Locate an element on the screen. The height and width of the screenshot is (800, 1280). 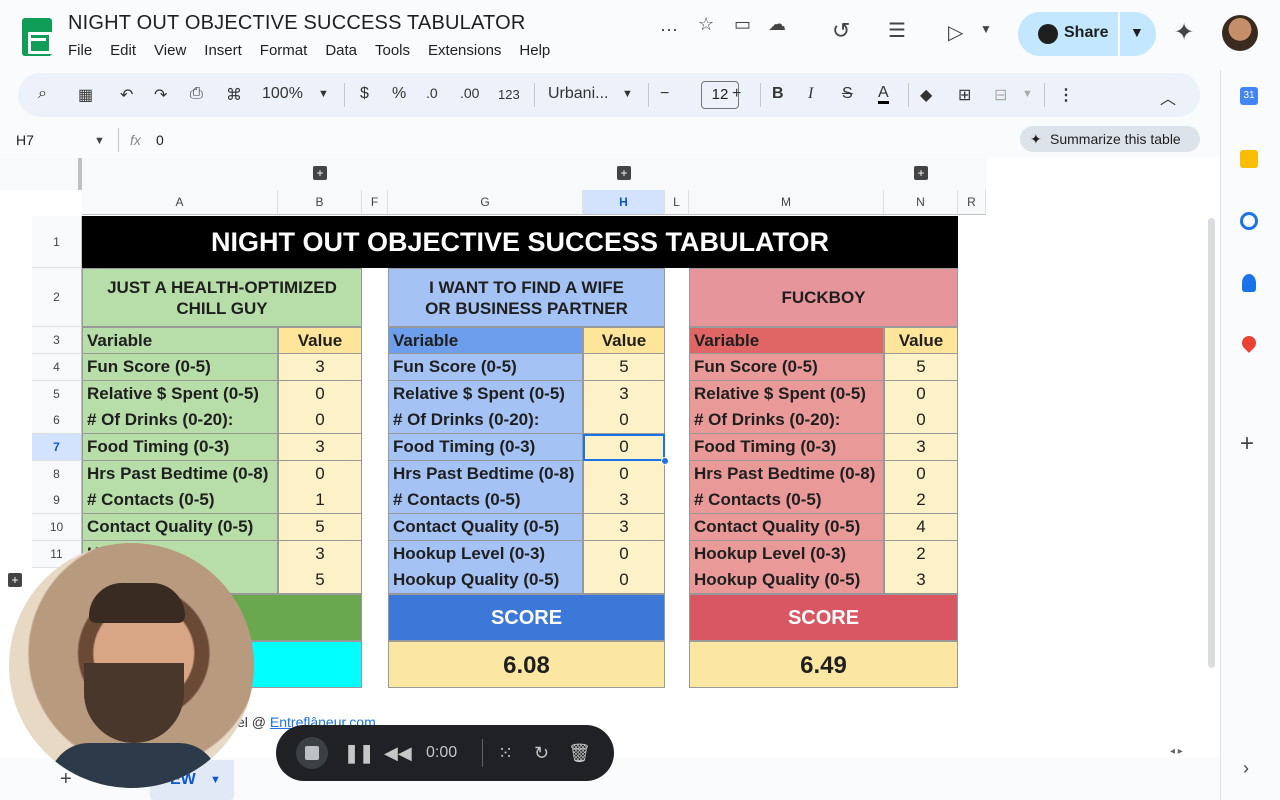
restart-icon: ↻ is located at coordinates (541, 753).